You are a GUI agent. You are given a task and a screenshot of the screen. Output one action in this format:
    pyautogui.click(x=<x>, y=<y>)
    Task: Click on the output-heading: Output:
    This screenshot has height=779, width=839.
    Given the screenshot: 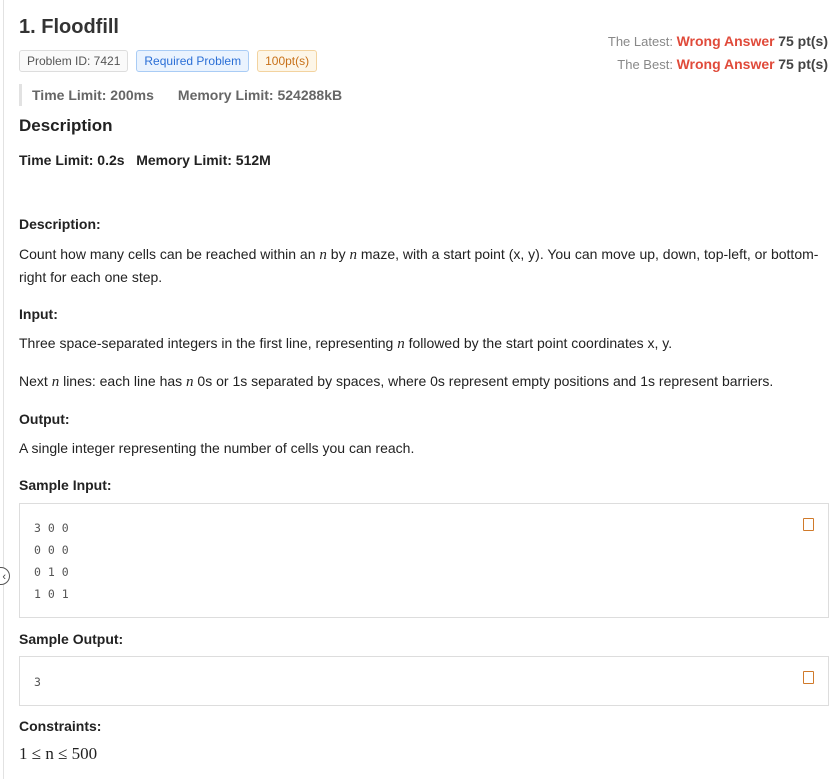 What is the action you would take?
    pyautogui.click(x=44, y=419)
    